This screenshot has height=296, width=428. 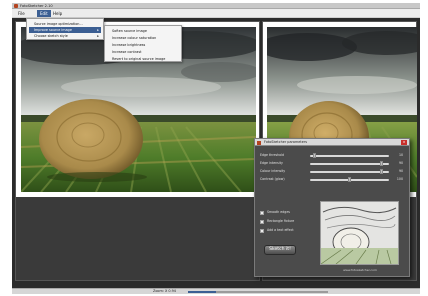 I want to click on slider-edge-intensity: Edge intensity 90, so click(x=331, y=163).